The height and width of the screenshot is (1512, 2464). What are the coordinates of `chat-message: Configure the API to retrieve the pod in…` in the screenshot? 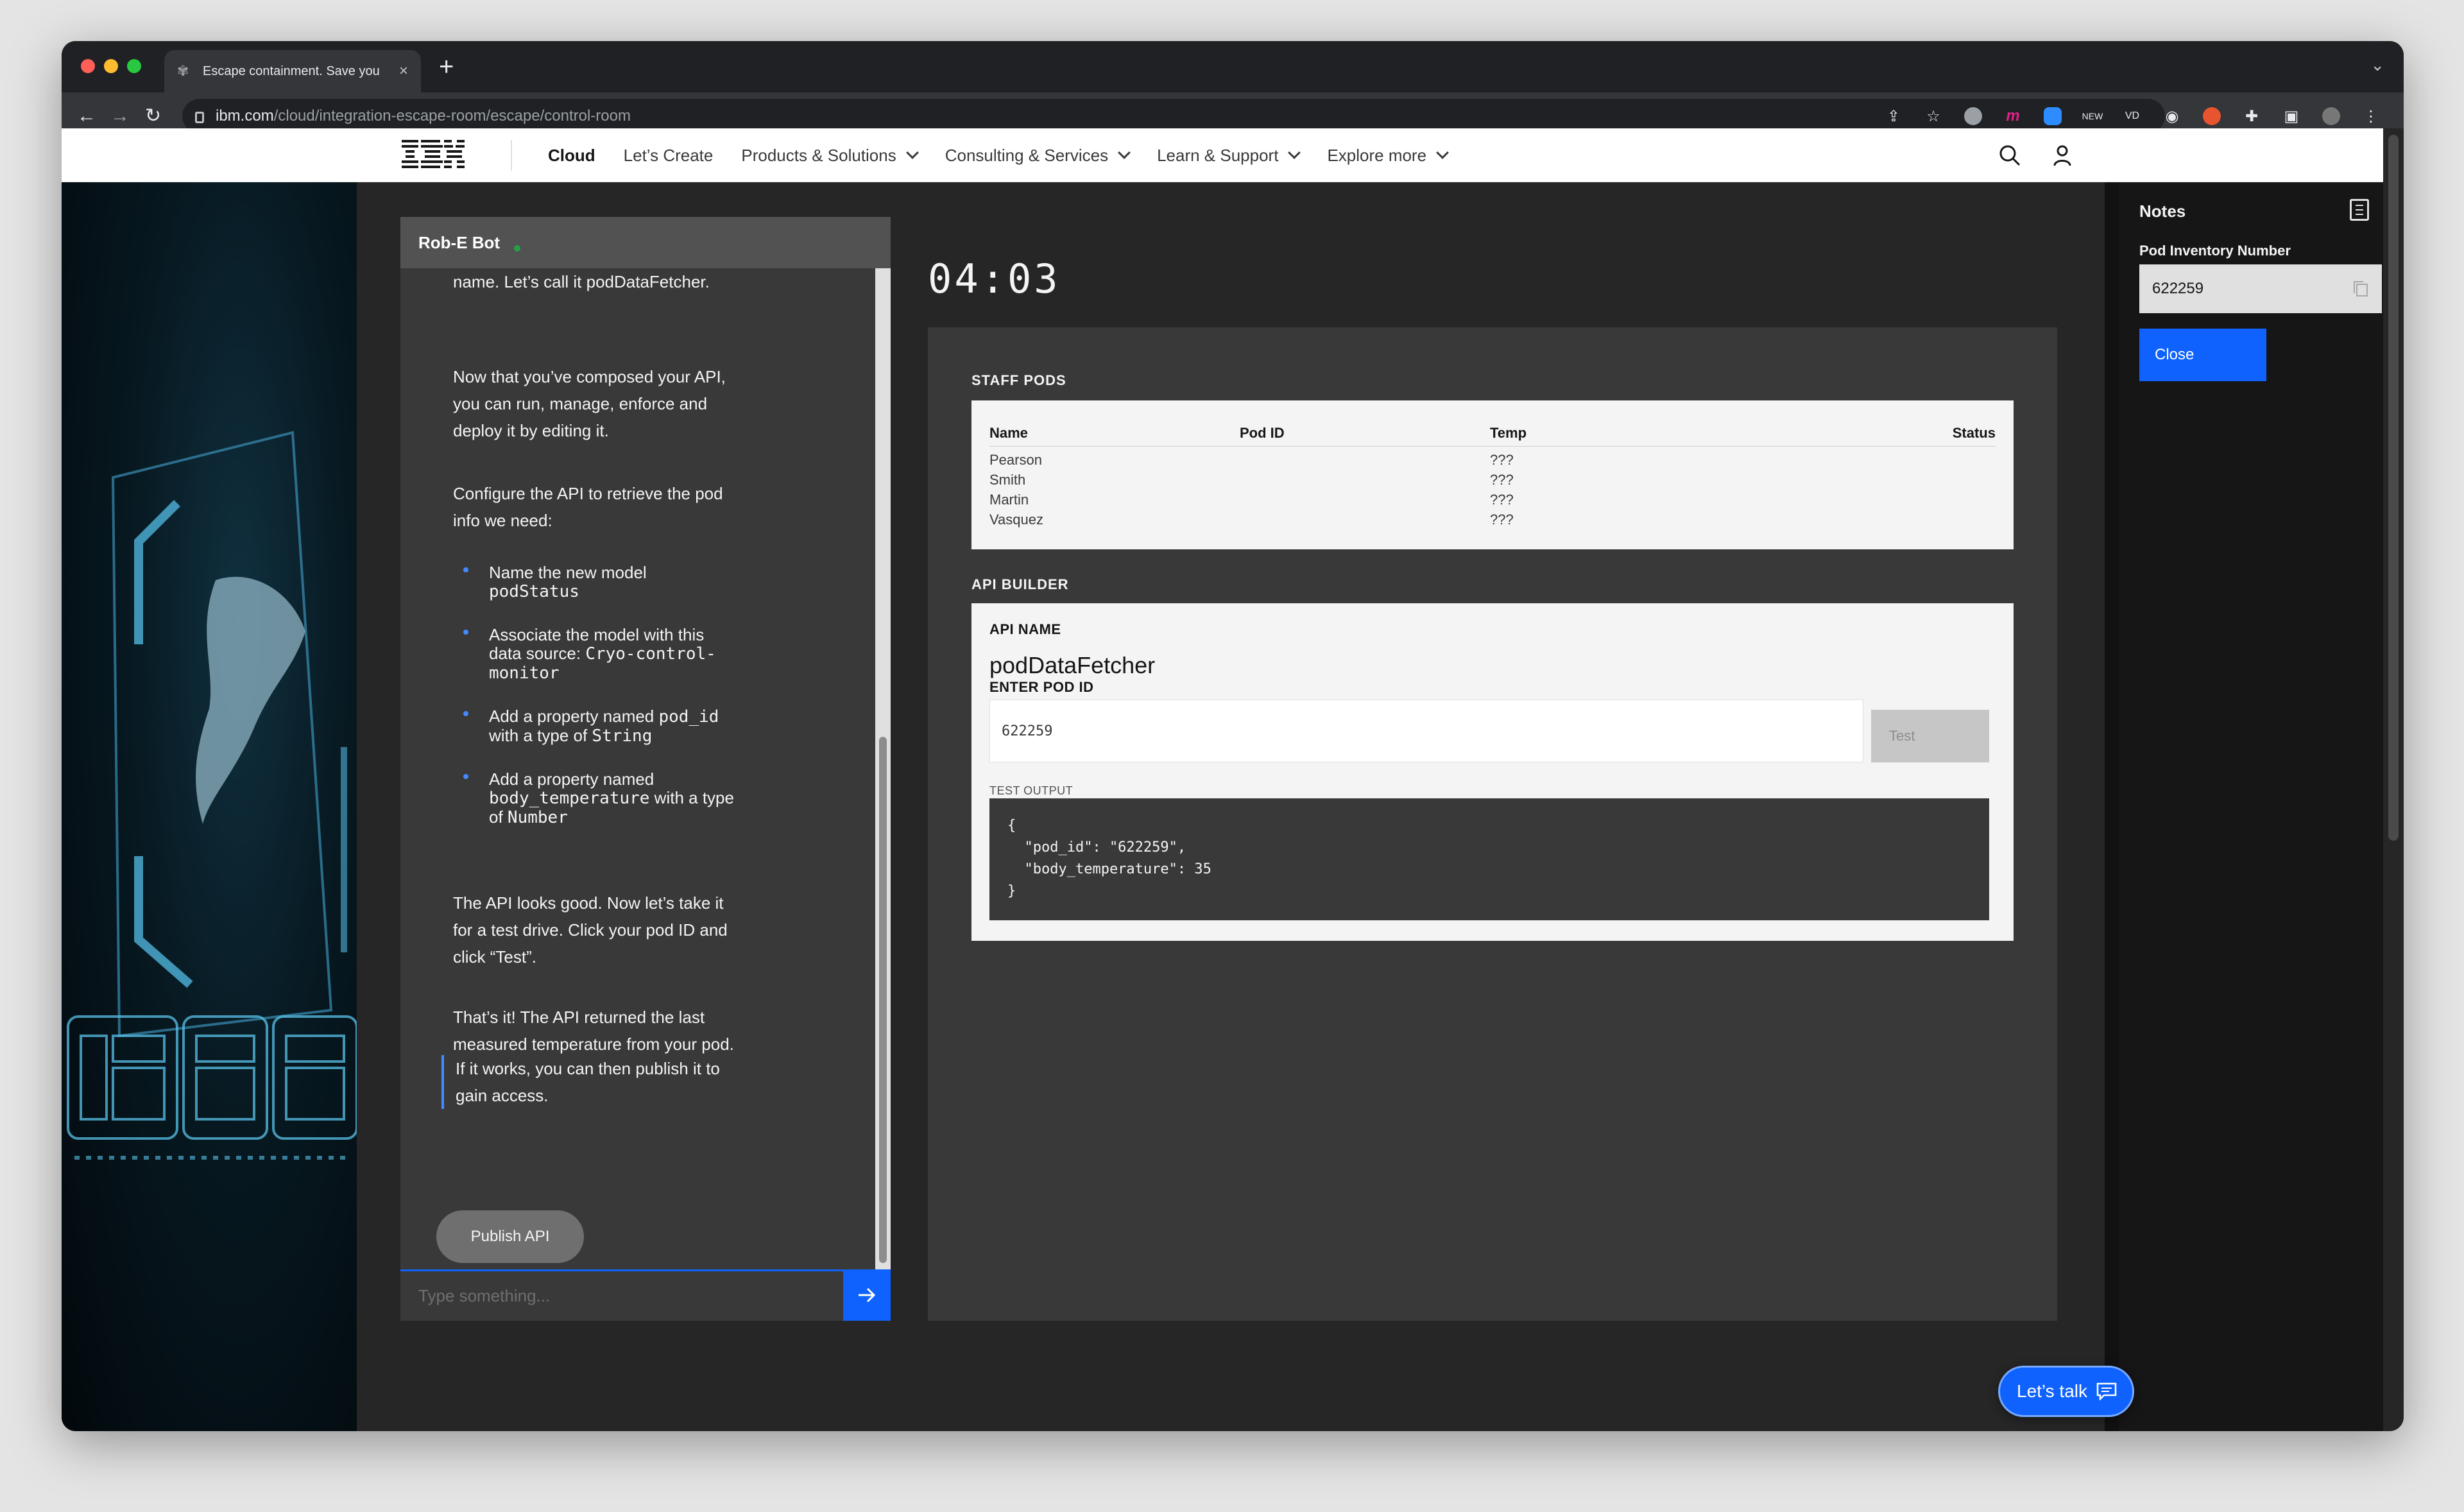 It's located at (588, 507).